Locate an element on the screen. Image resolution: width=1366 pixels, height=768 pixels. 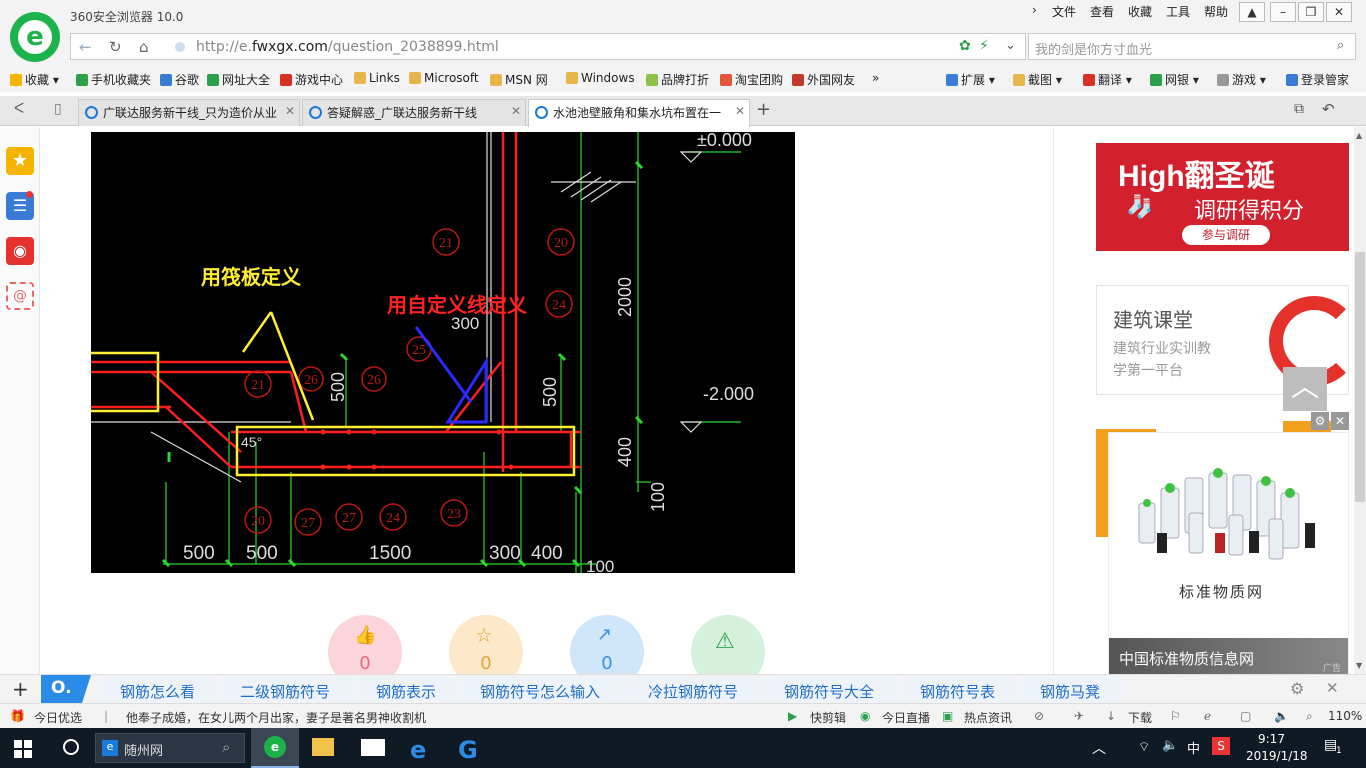
hot-search-link: 钢筋怎么看 is located at coordinates (157, 691).